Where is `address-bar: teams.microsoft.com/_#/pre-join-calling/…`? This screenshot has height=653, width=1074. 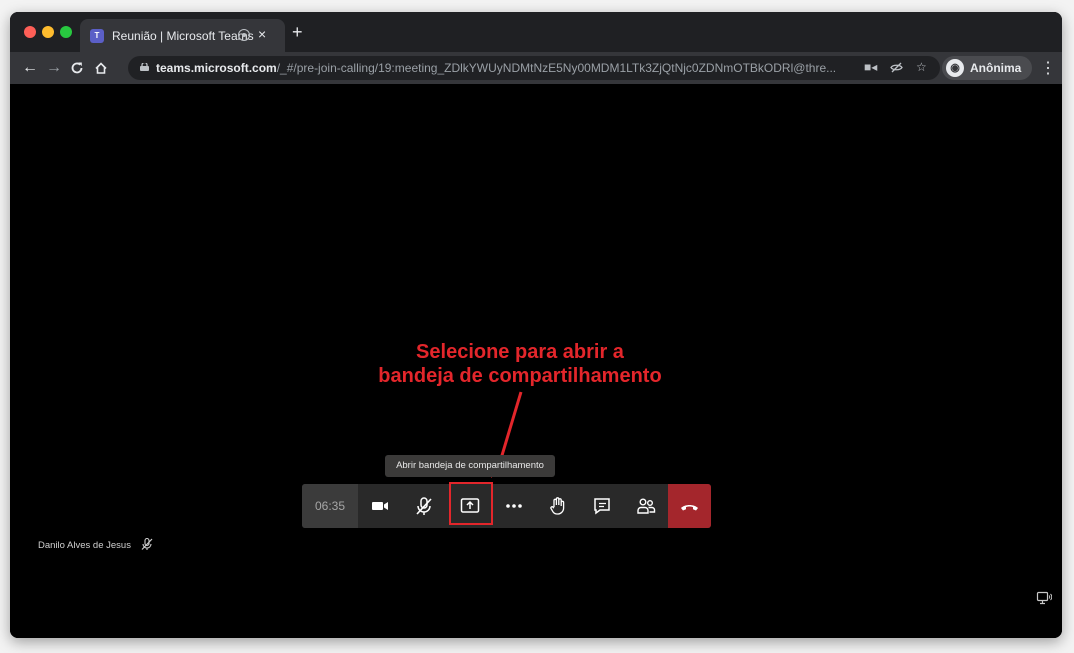
address-bar: teams.microsoft.com/_#/pre-join-calling/… is located at coordinates (534, 68).